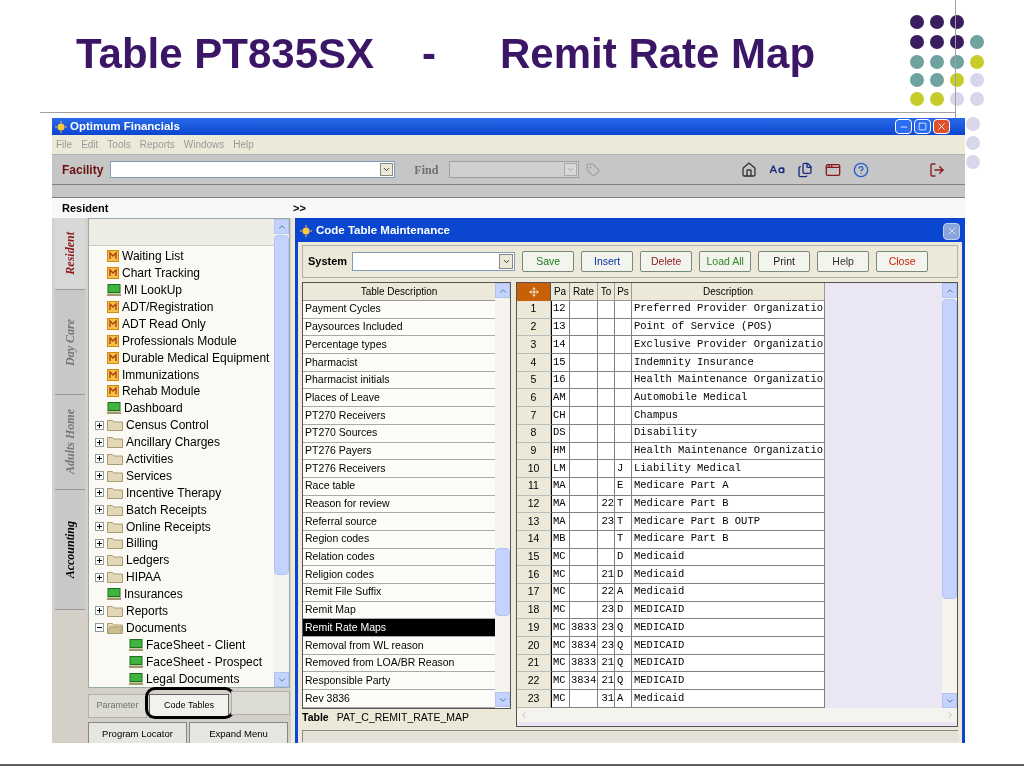 This screenshot has width=1024, height=768. Describe the element at coordinates (168, 306) in the screenshot. I see `tree-item: ADT/Registration` at that location.